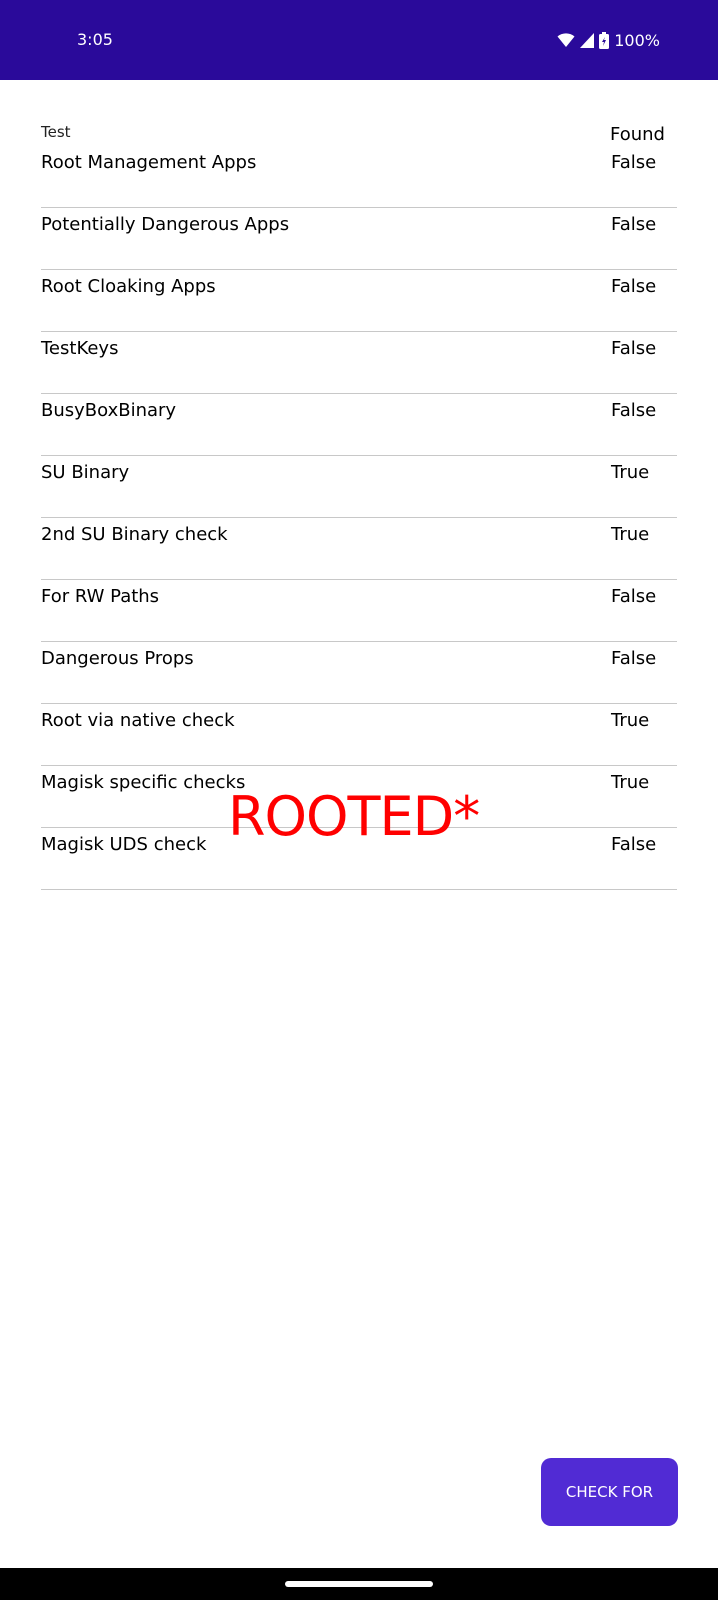  What do you see at coordinates (95, 39) in the screenshot?
I see `status-time: 3:05` at bounding box center [95, 39].